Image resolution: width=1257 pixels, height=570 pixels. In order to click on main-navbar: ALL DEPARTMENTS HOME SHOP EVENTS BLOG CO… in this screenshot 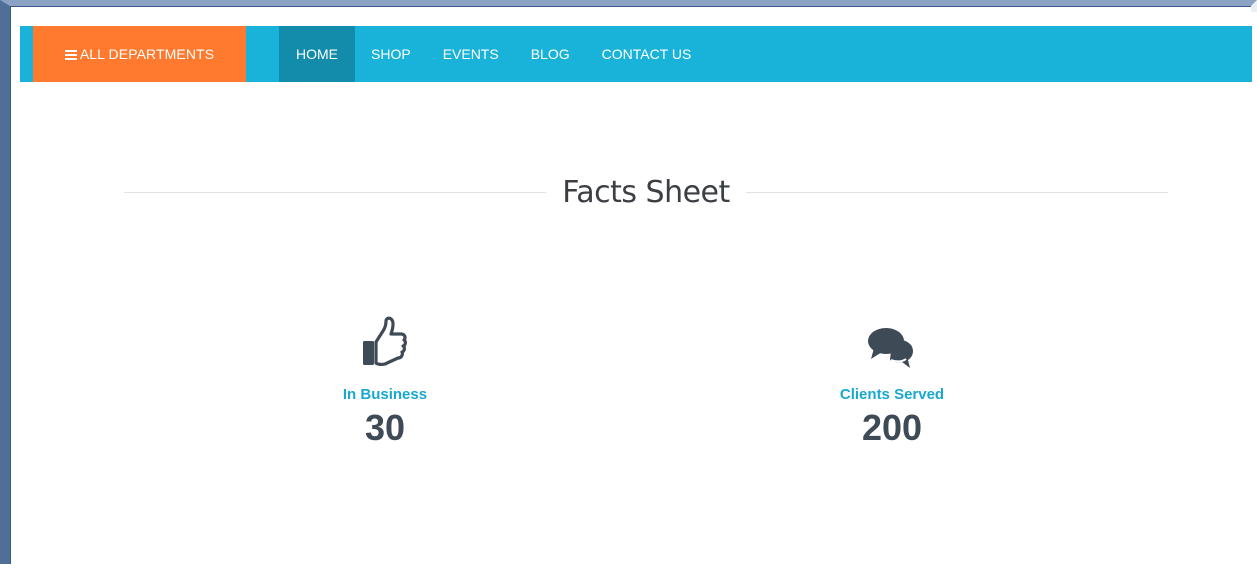, I will do `click(636, 54)`.